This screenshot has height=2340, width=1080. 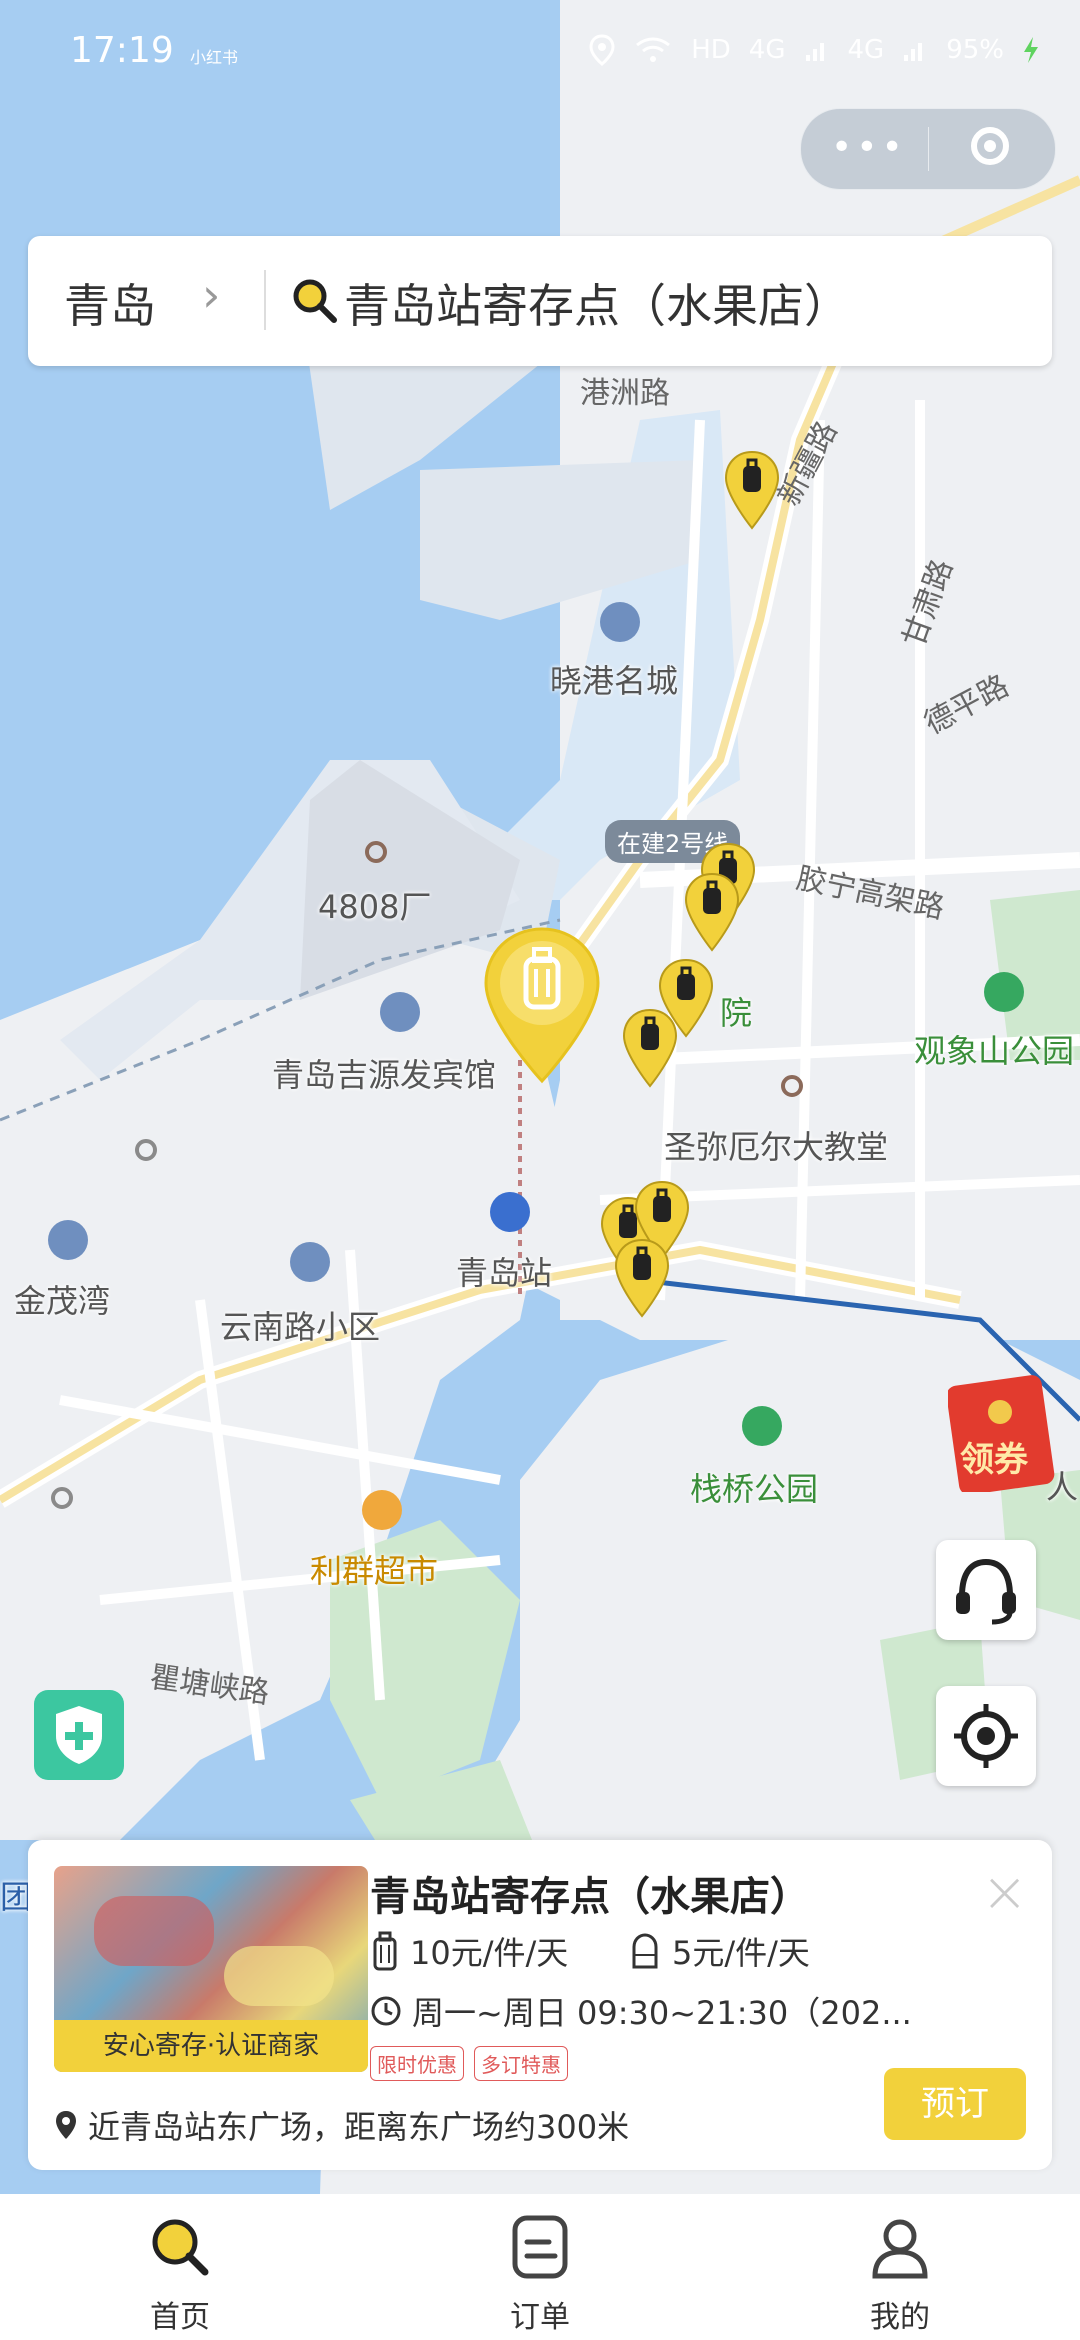 What do you see at coordinates (375, 907) in the screenshot?
I see `map-label-factory: 4808厂` at bounding box center [375, 907].